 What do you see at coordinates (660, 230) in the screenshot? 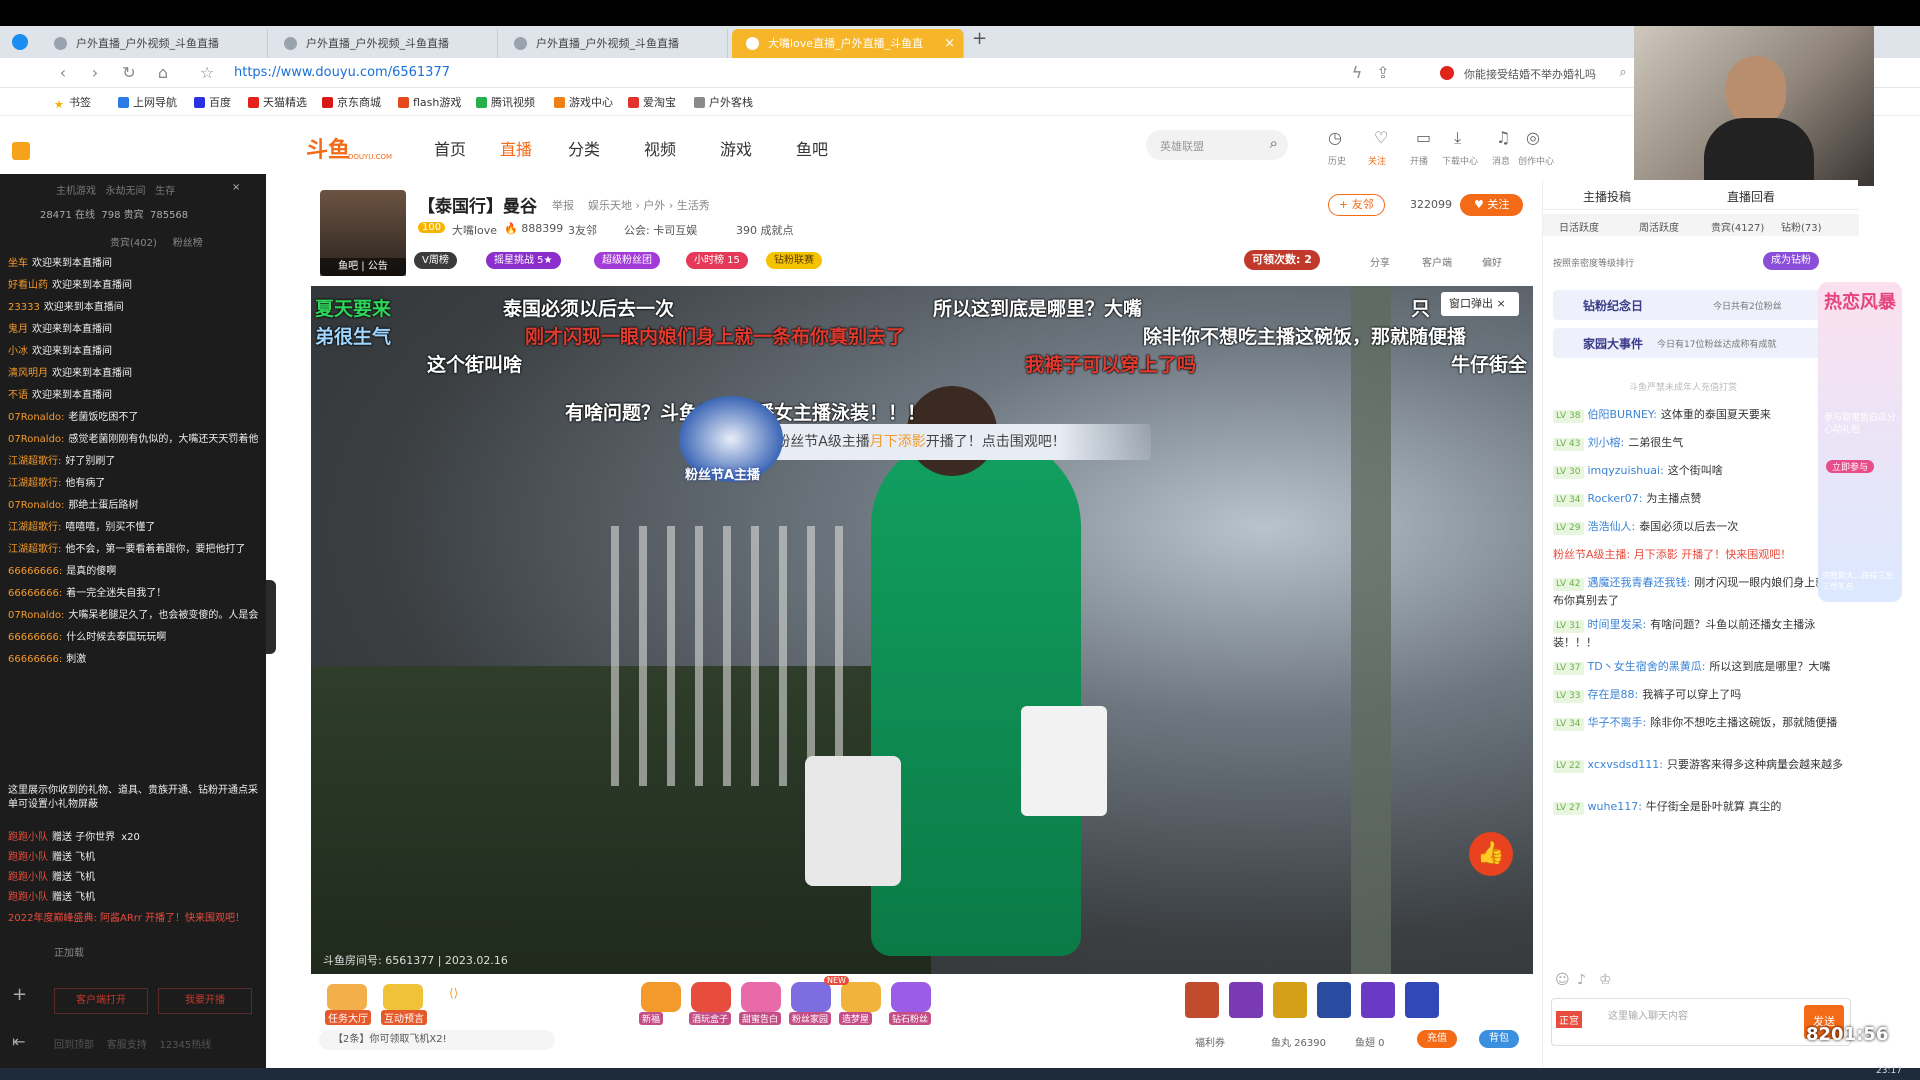
I see `guild-info: 公会: 卡司互娱` at bounding box center [660, 230].